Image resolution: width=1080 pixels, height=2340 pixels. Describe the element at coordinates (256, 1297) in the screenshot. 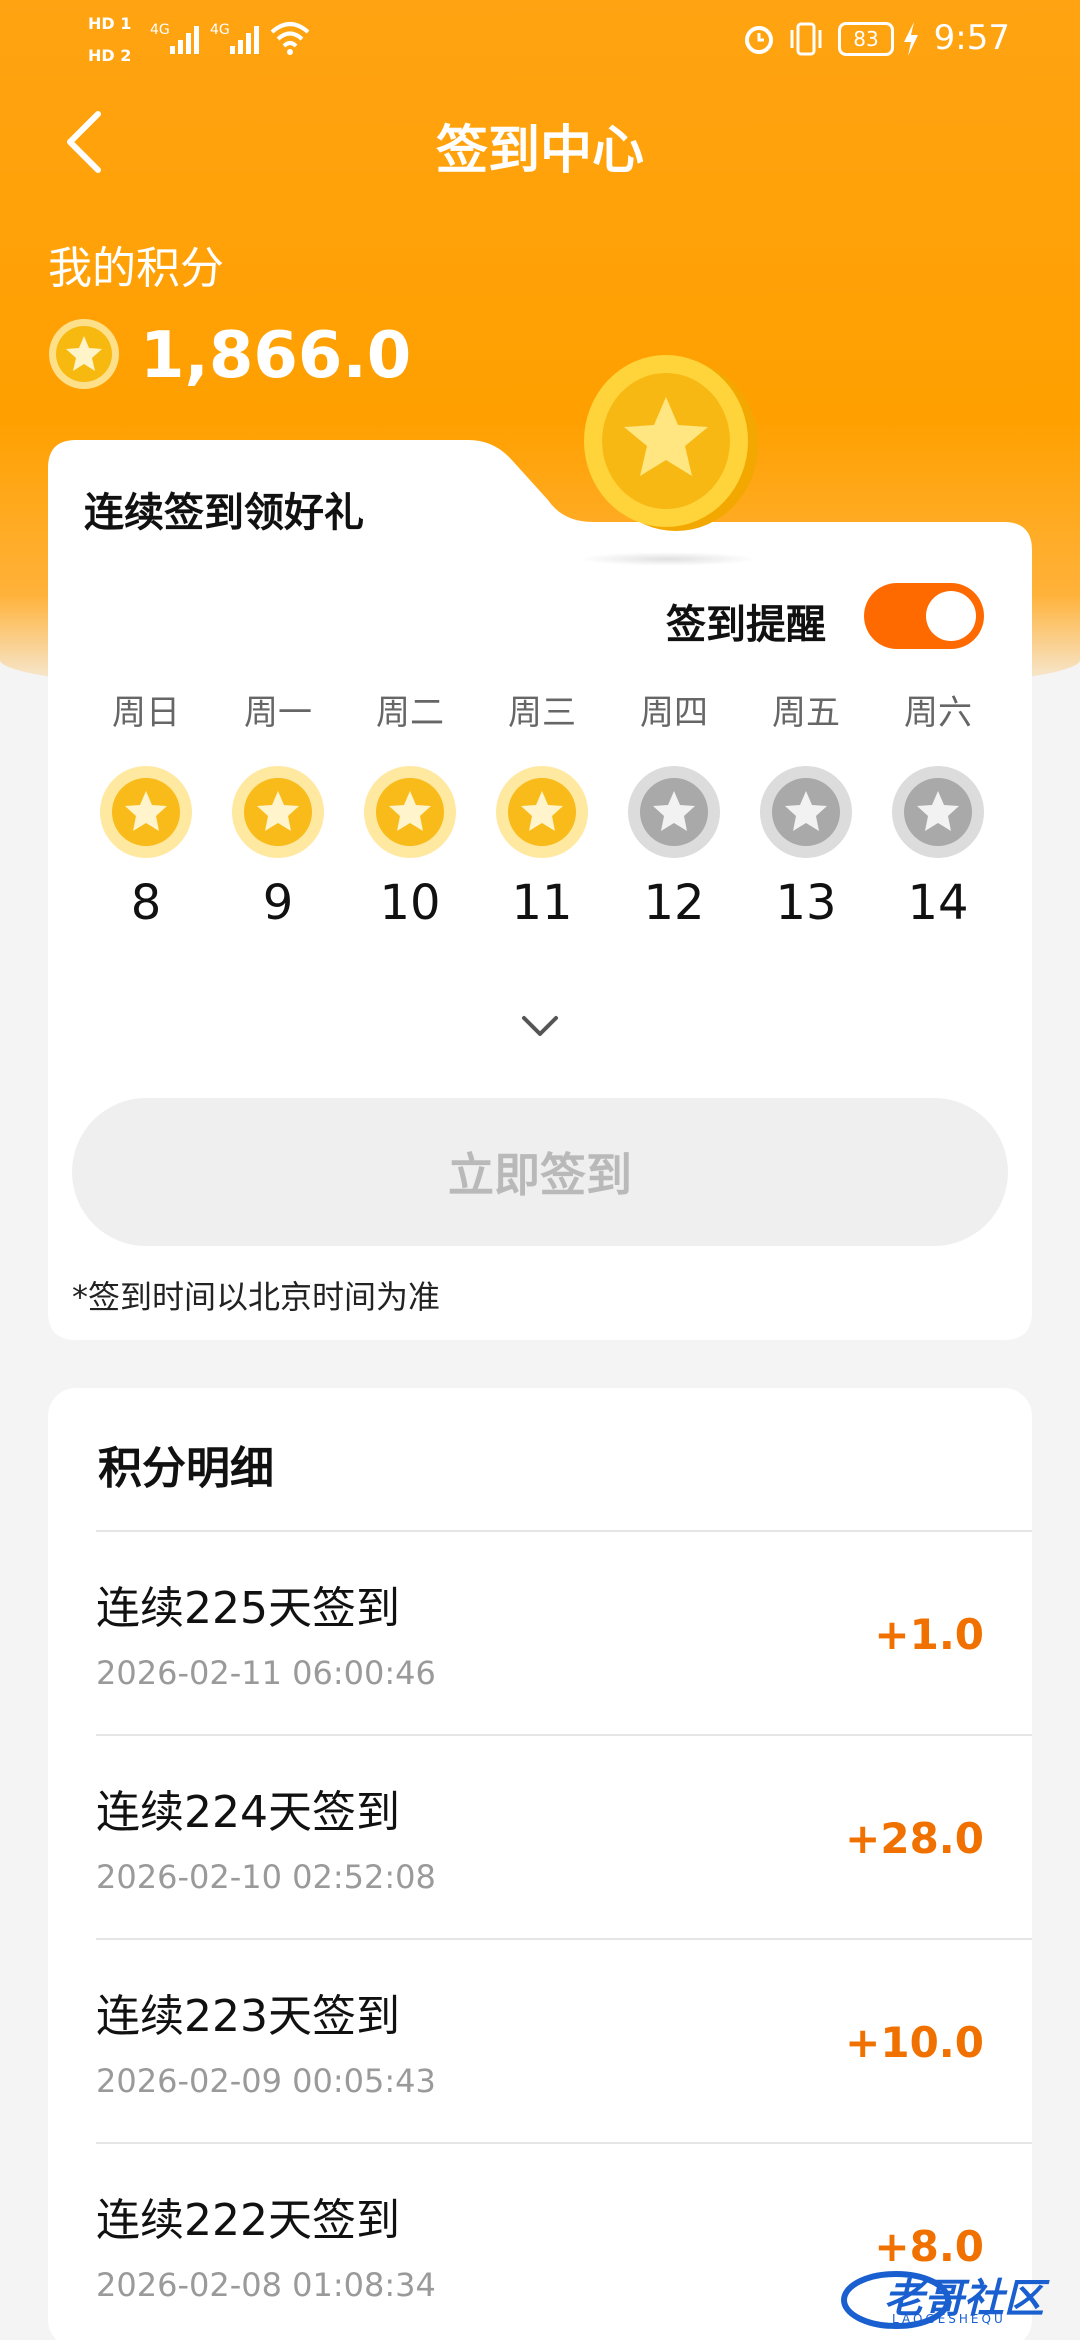

I see `timezone-note: *签到时间以北京时间为准` at that location.